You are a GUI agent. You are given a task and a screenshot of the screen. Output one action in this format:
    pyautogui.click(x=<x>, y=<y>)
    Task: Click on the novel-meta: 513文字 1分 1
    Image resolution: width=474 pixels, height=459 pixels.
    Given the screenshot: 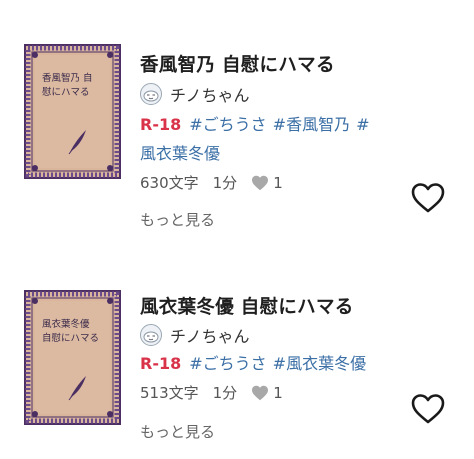 What is the action you would take?
    pyautogui.click(x=211, y=392)
    